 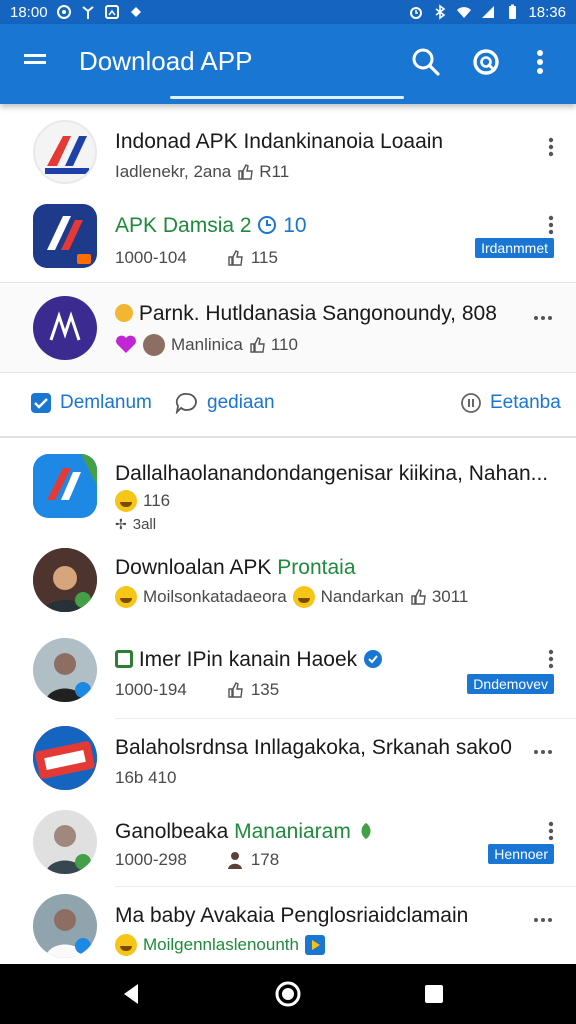 I want to click on recents-icon, so click(x=434, y=994).